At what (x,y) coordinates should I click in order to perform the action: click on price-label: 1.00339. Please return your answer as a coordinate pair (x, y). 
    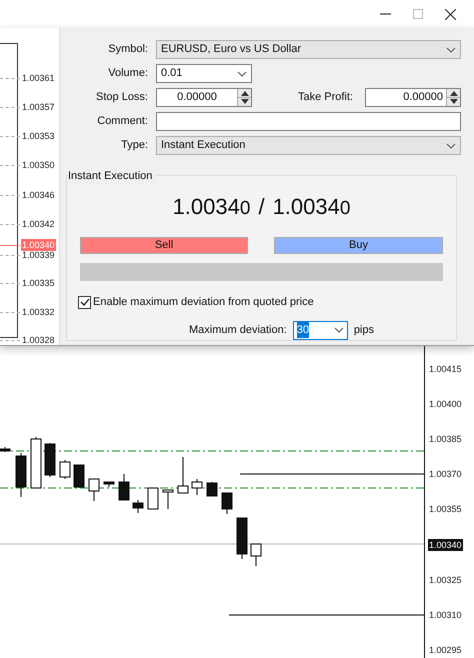
    Looking at the image, I should click on (38, 255).